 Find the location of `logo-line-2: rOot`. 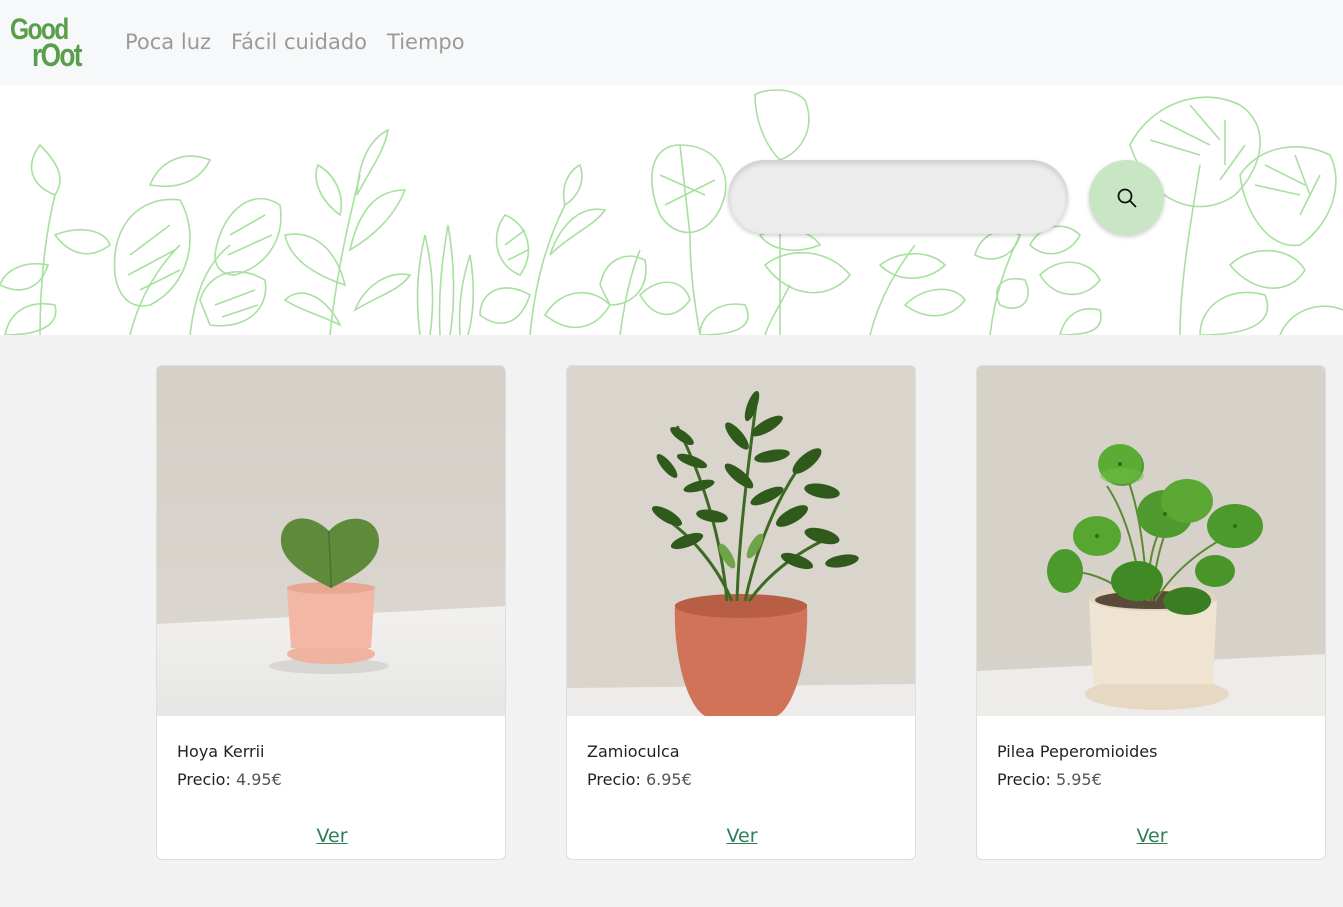

logo-line-2: rOot is located at coordinates (57, 55).